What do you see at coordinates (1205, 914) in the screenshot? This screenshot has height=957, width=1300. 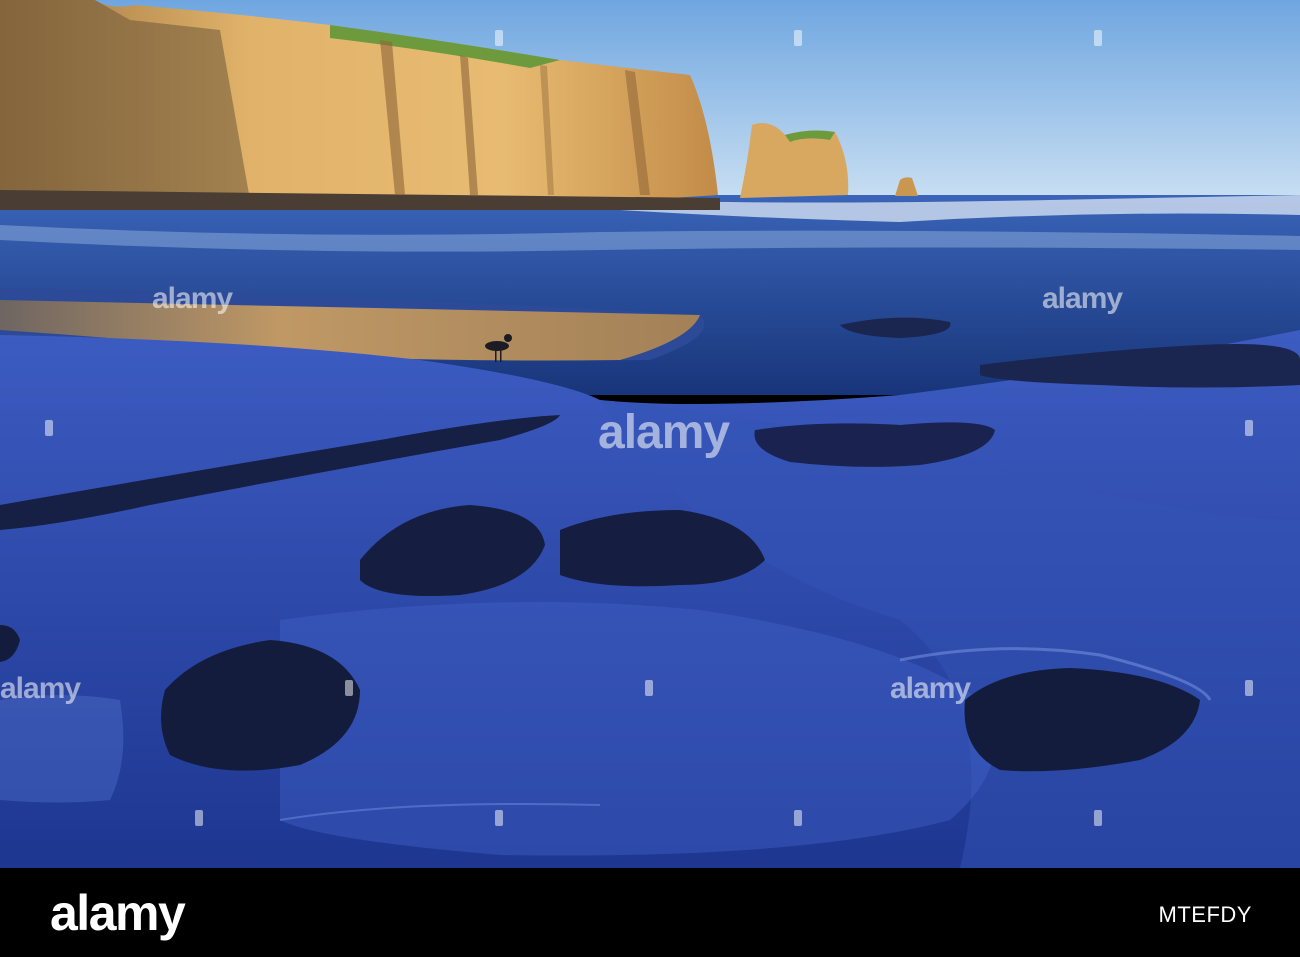 I see `image-id: MTEFDY` at bounding box center [1205, 914].